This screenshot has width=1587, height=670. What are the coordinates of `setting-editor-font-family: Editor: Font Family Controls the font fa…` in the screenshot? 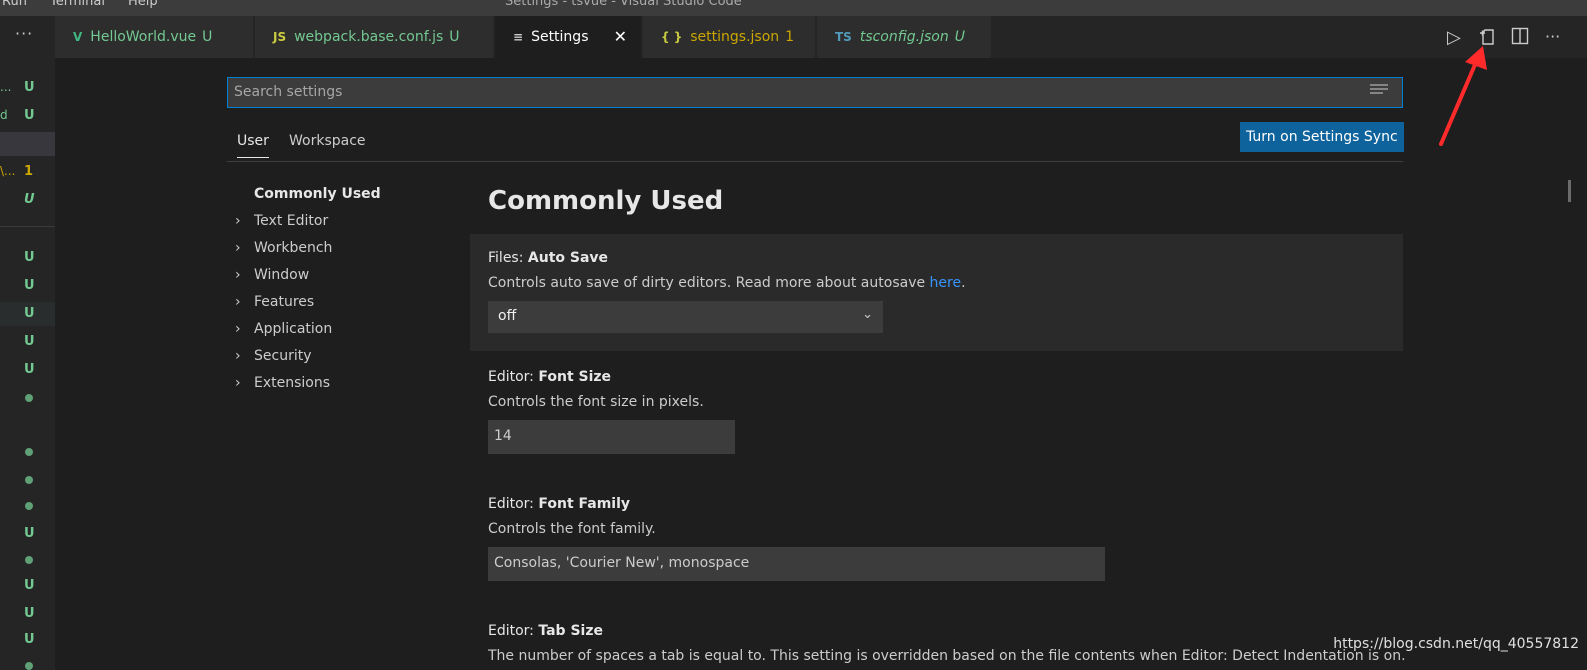 It's located at (936, 535).